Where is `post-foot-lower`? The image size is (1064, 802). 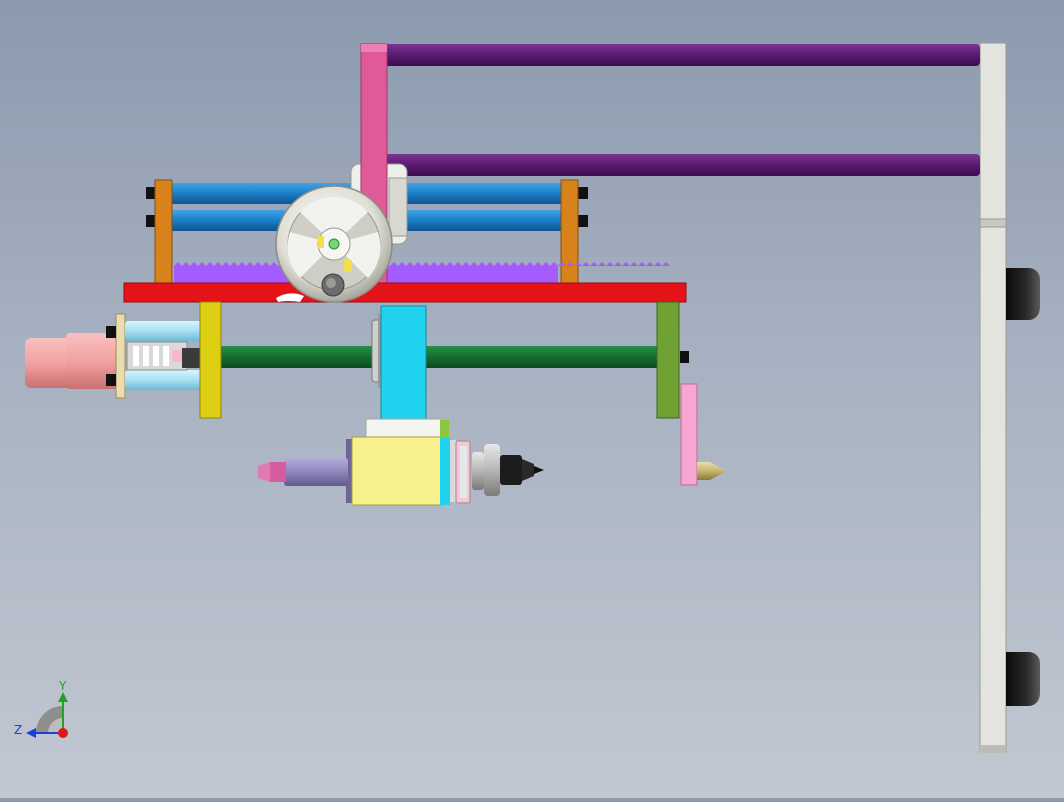 post-foot-lower is located at coordinates (1023, 679).